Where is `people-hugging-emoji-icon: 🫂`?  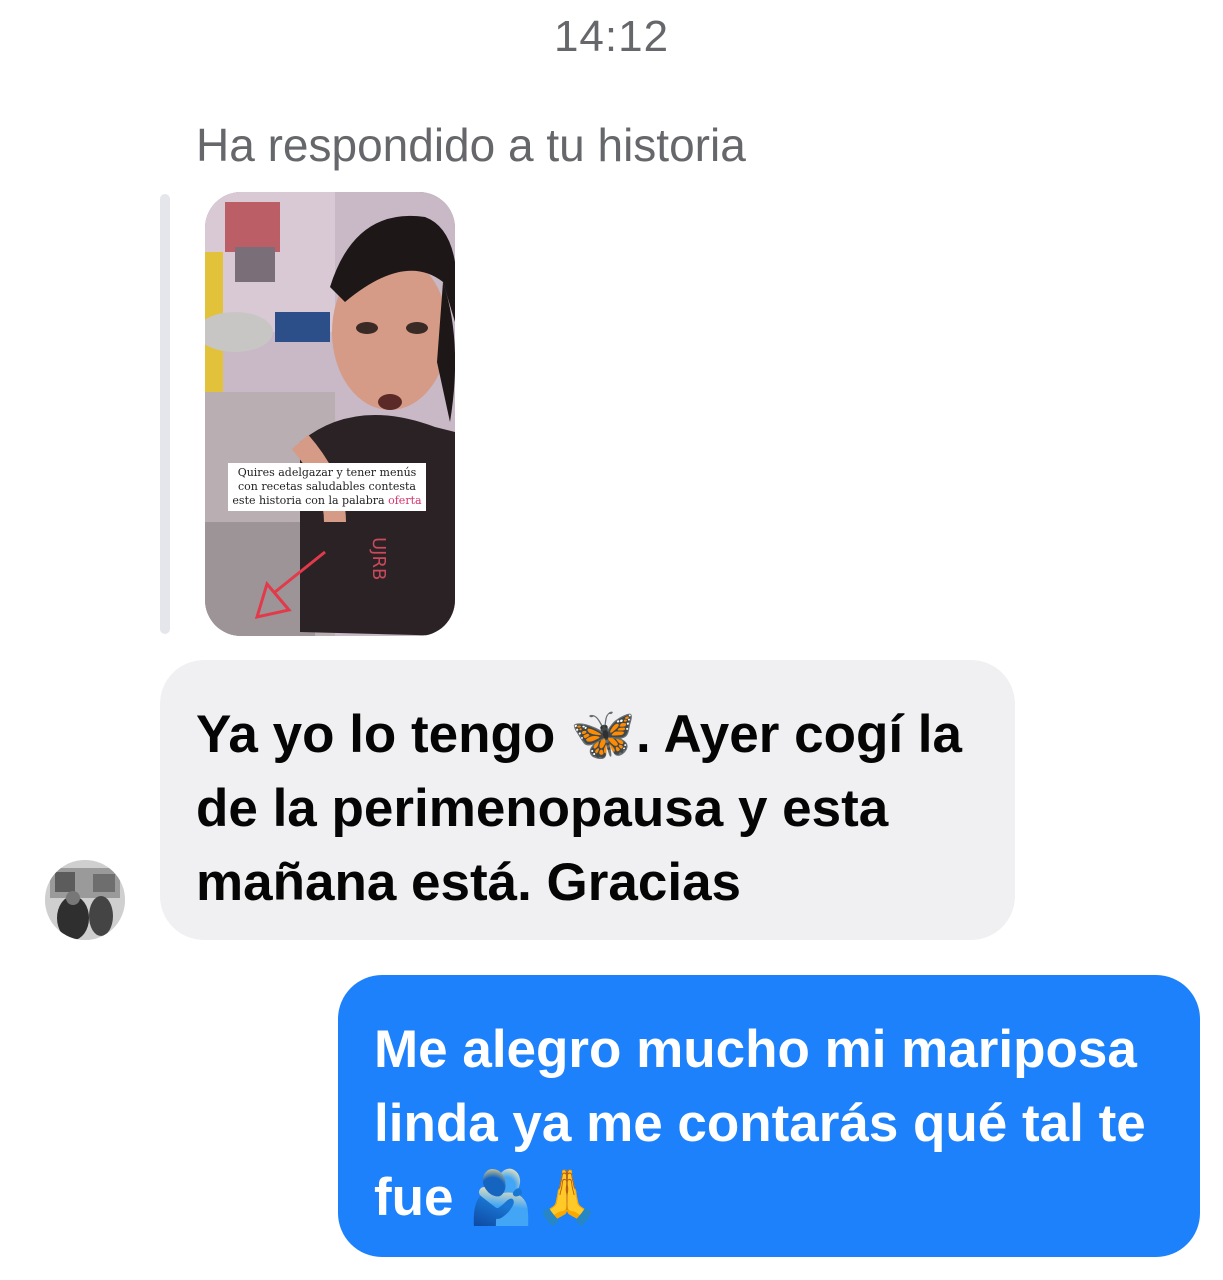
people-hugging-emoji-icon: 🫂 is located at coordinates (501, 1197).